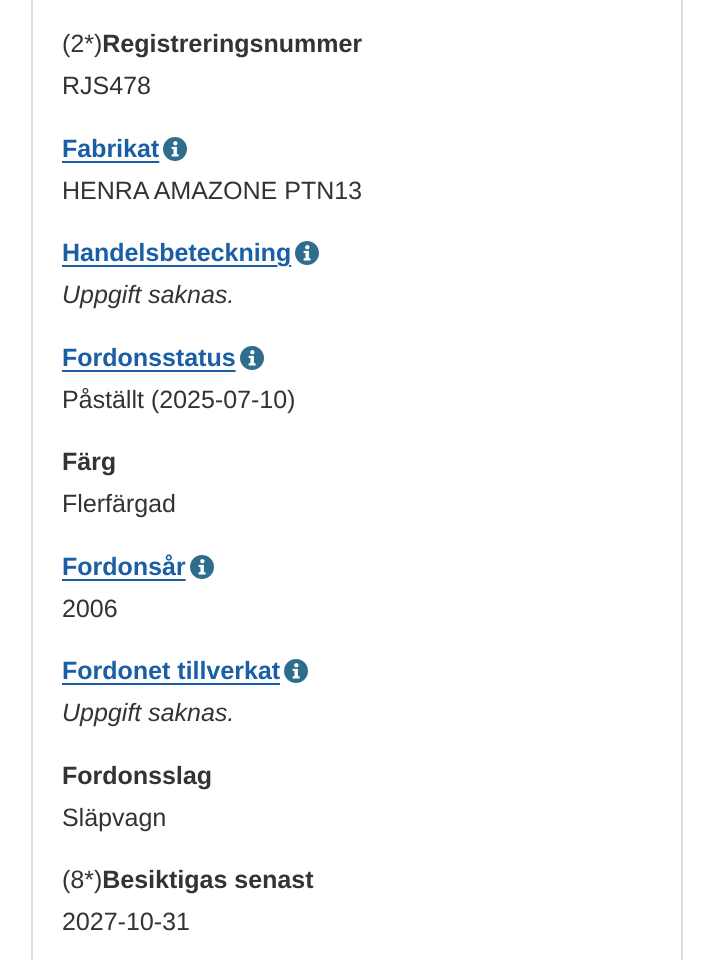  I want to click on field-value: 2006, so click(90, 609).